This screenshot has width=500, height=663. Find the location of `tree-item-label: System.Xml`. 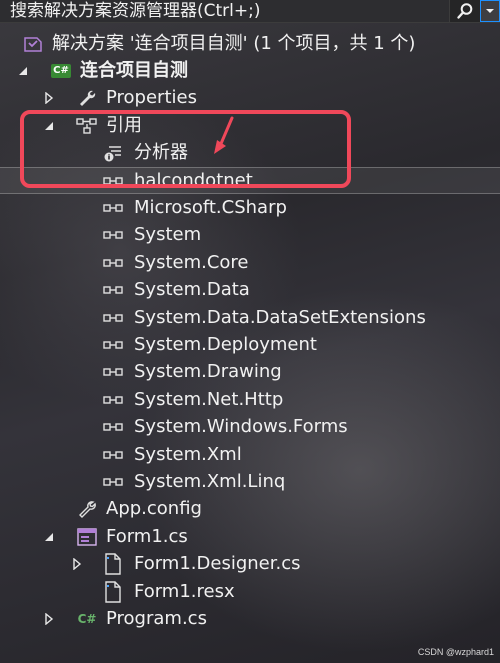

tree-item-label: System.Xml is located at coordinates (188, 454).